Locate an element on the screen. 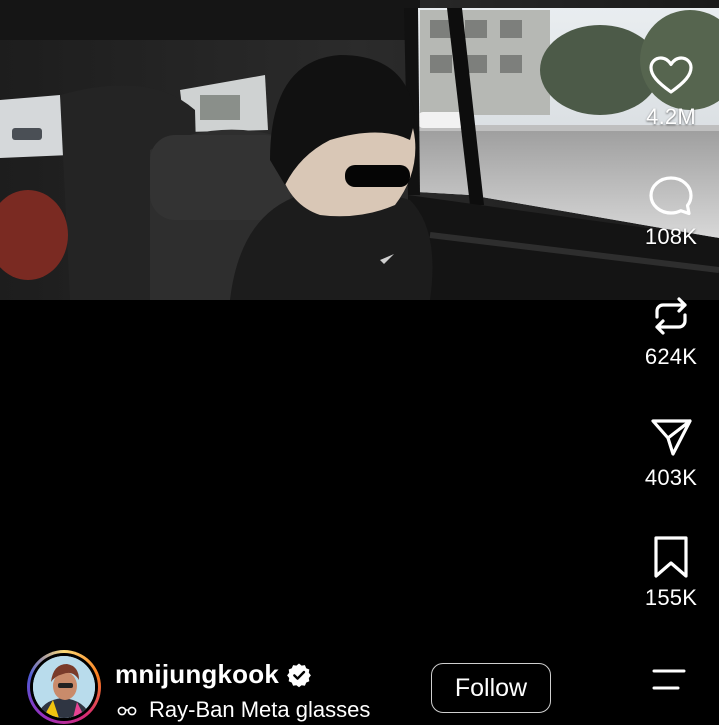 The width and height of the screenshot is (719, 725). share-button: 403K is located at coordinates (671, 452).